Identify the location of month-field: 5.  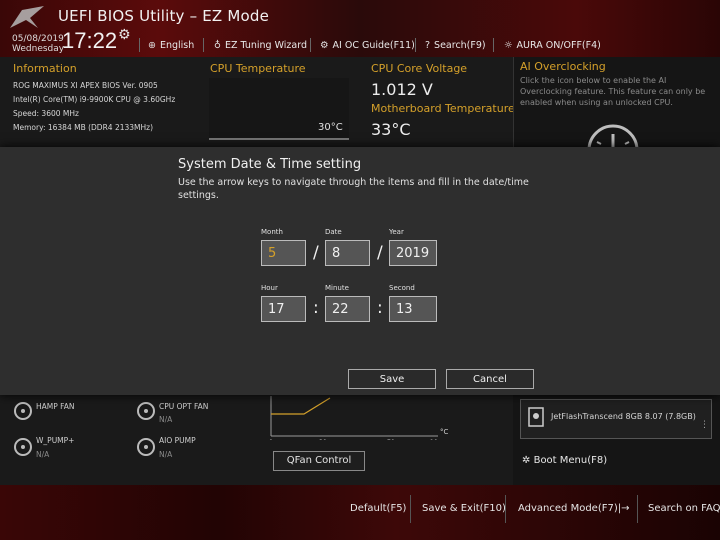
(283, 253).